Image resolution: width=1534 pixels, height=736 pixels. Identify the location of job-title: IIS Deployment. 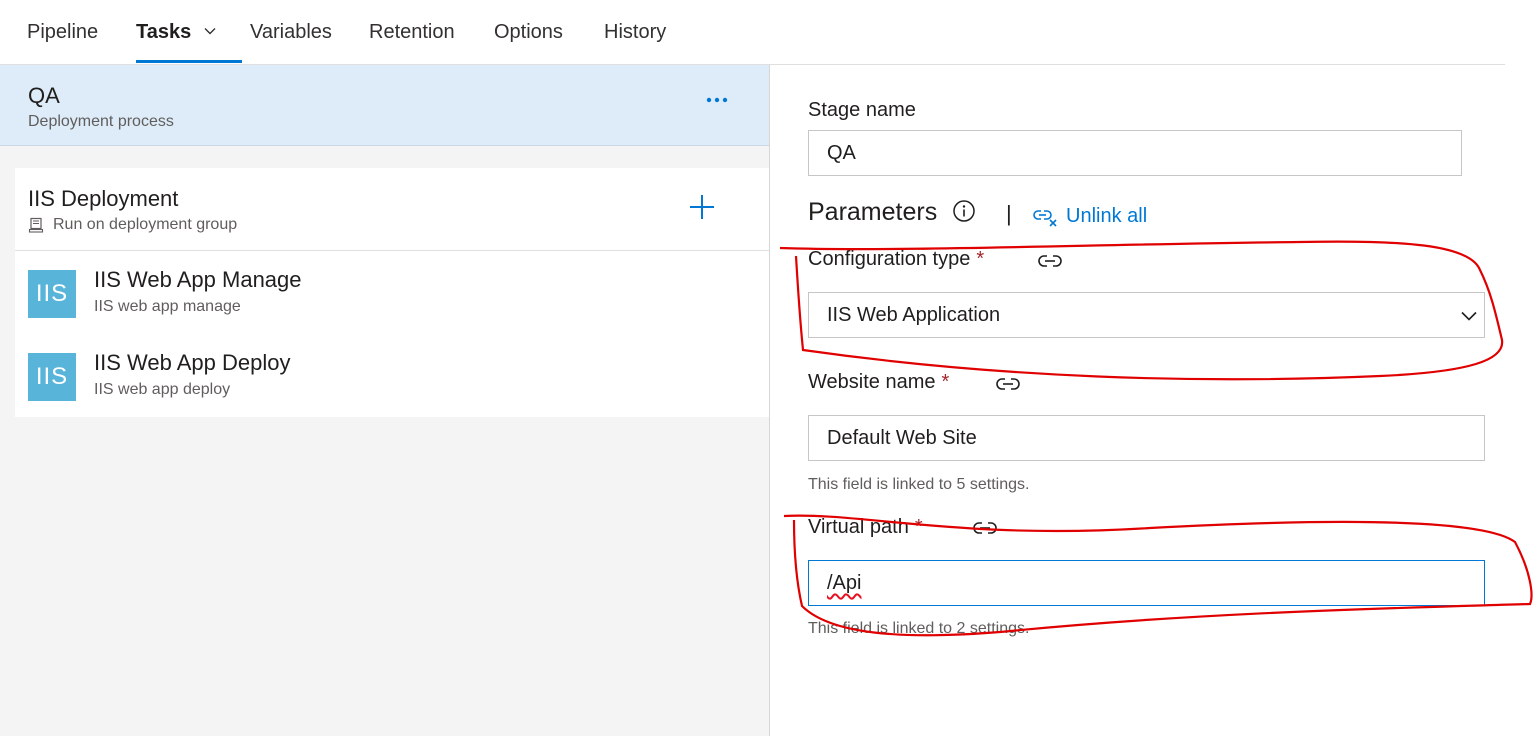
(103, 198).